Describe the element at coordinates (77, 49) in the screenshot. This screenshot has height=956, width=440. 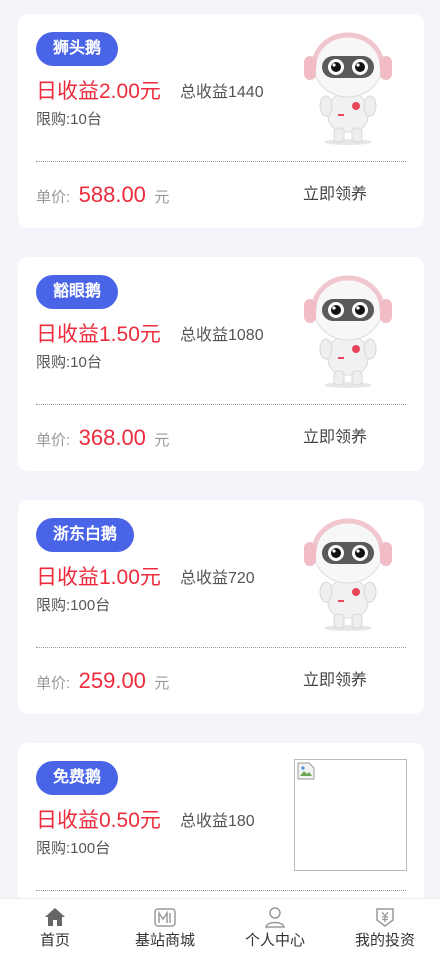
I see `product-name-badge: 狮头鹅` at that location.